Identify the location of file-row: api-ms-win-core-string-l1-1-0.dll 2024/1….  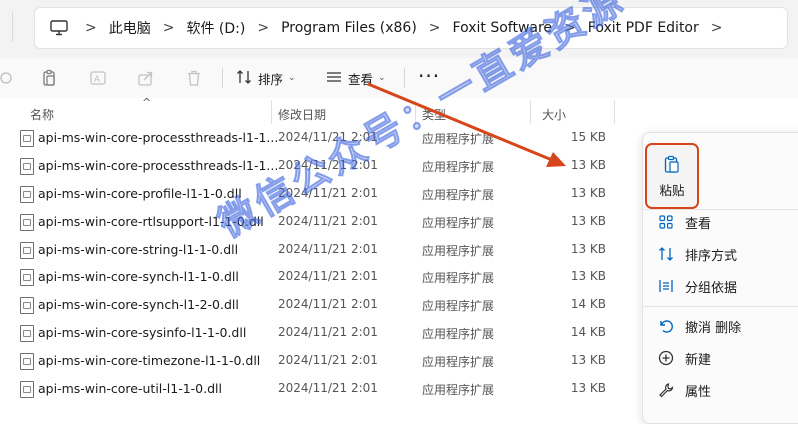
(320, 250).